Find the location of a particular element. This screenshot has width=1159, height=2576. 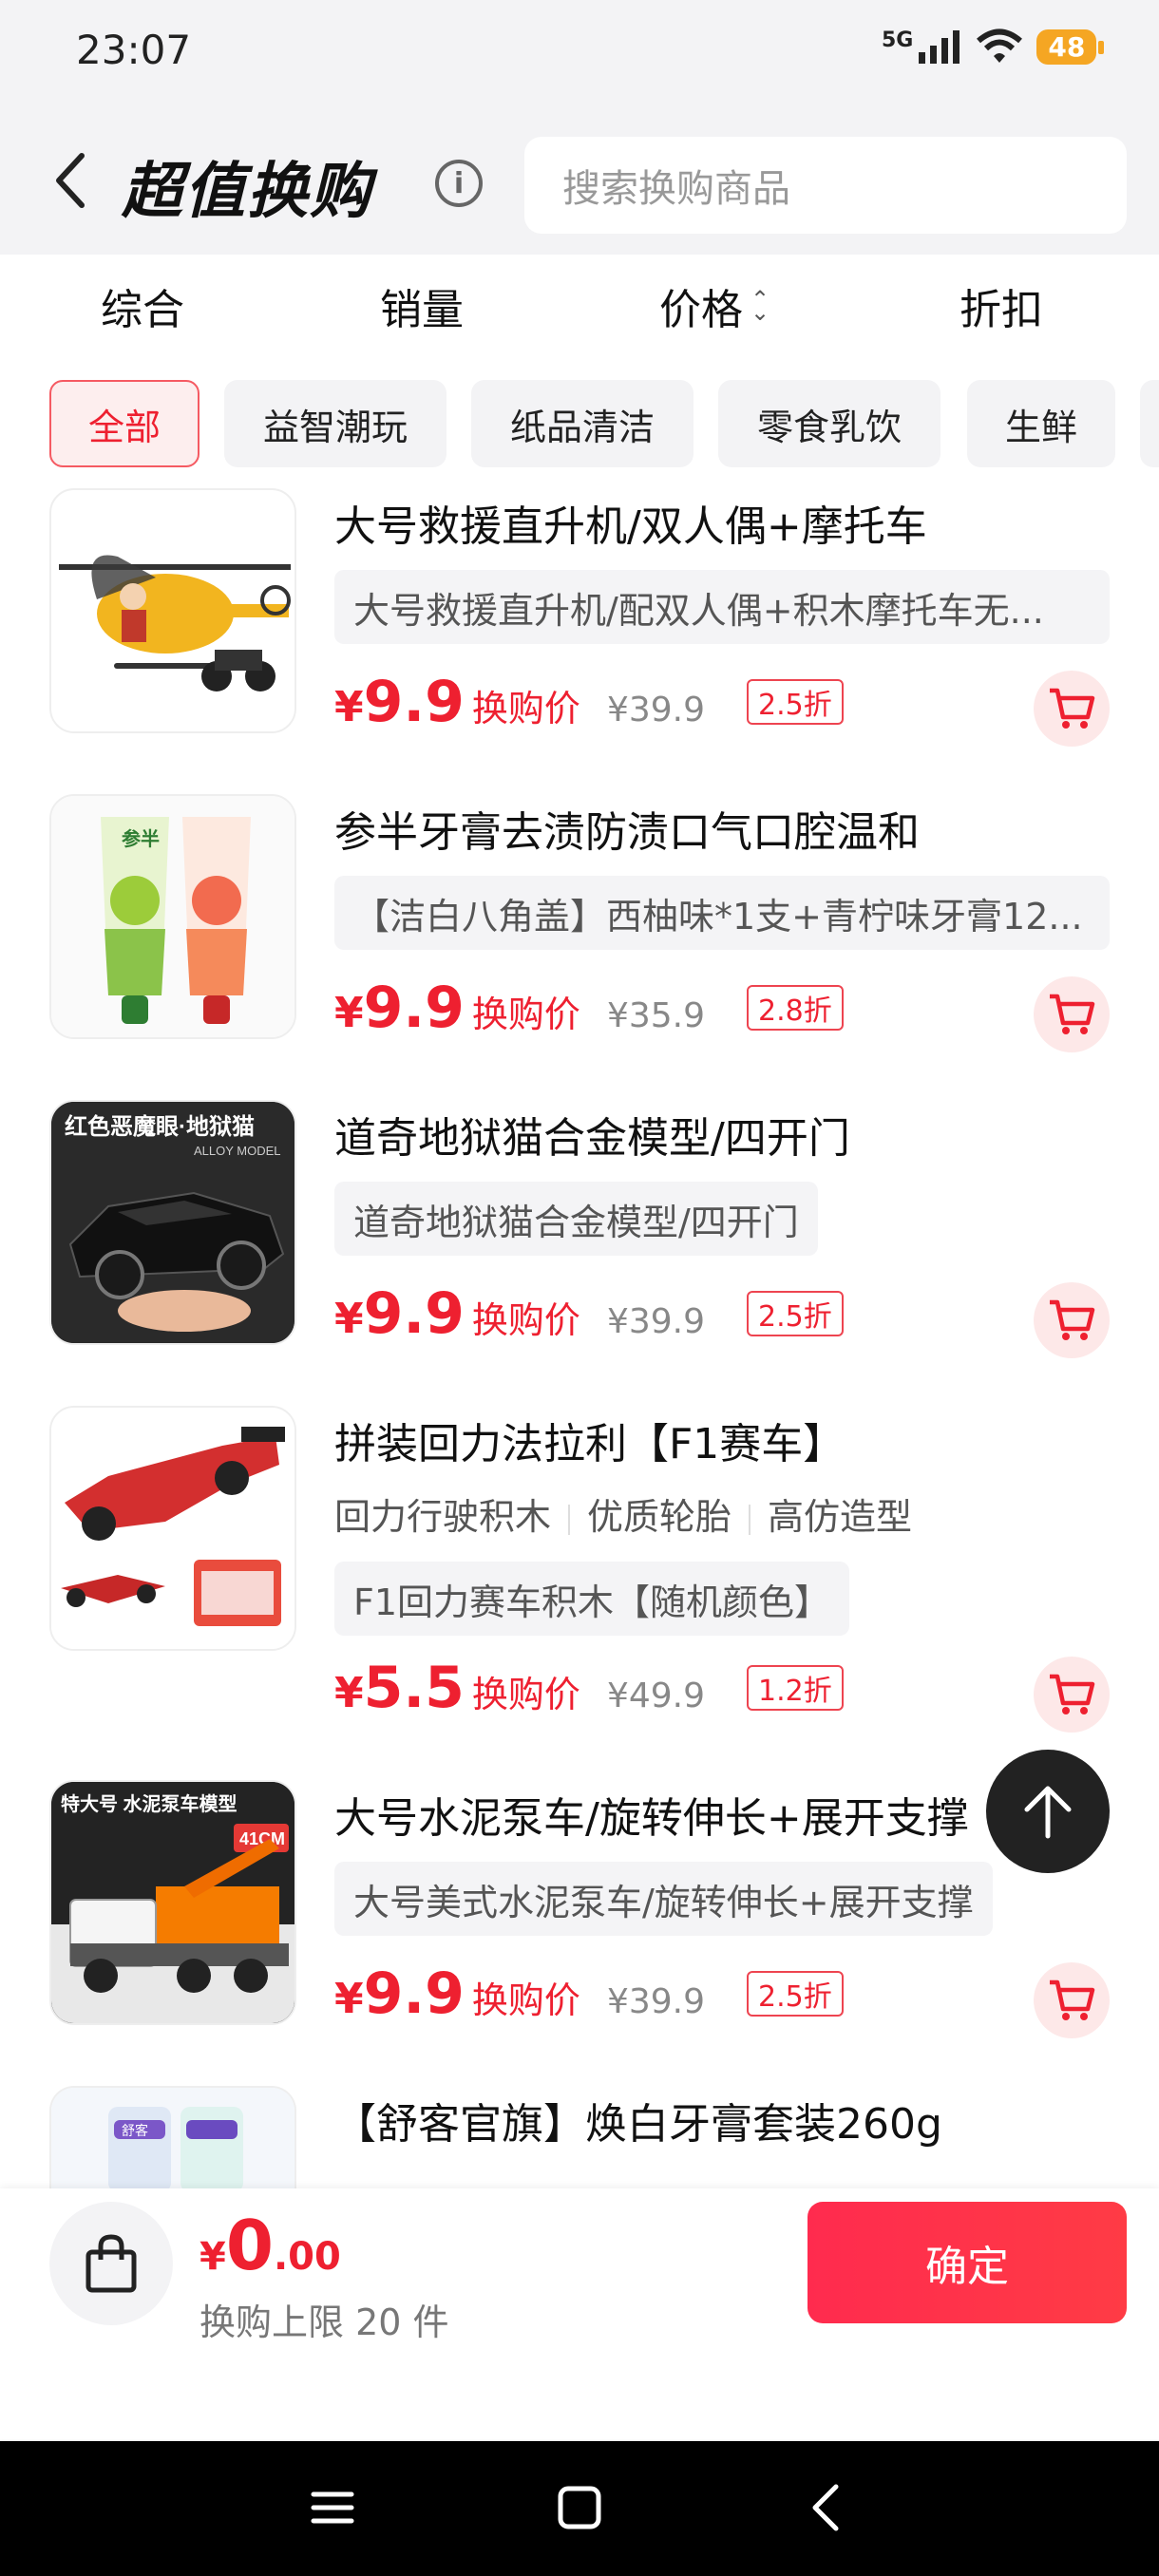

exchange-bag-button is located at coordinates (111, 2263).